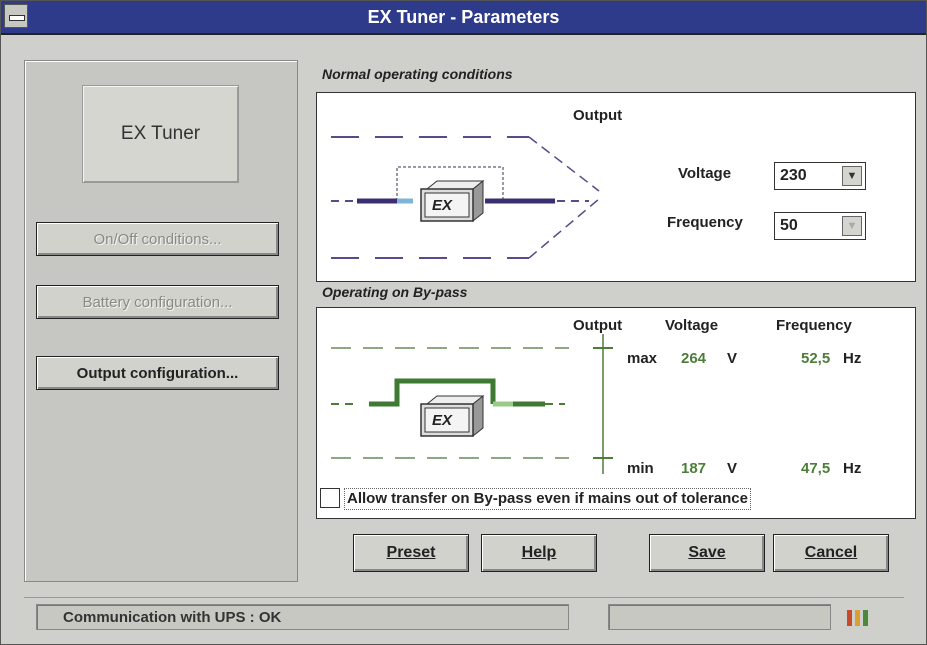  I want to click on min-frequency-value: 47,5, so click(816, 468).